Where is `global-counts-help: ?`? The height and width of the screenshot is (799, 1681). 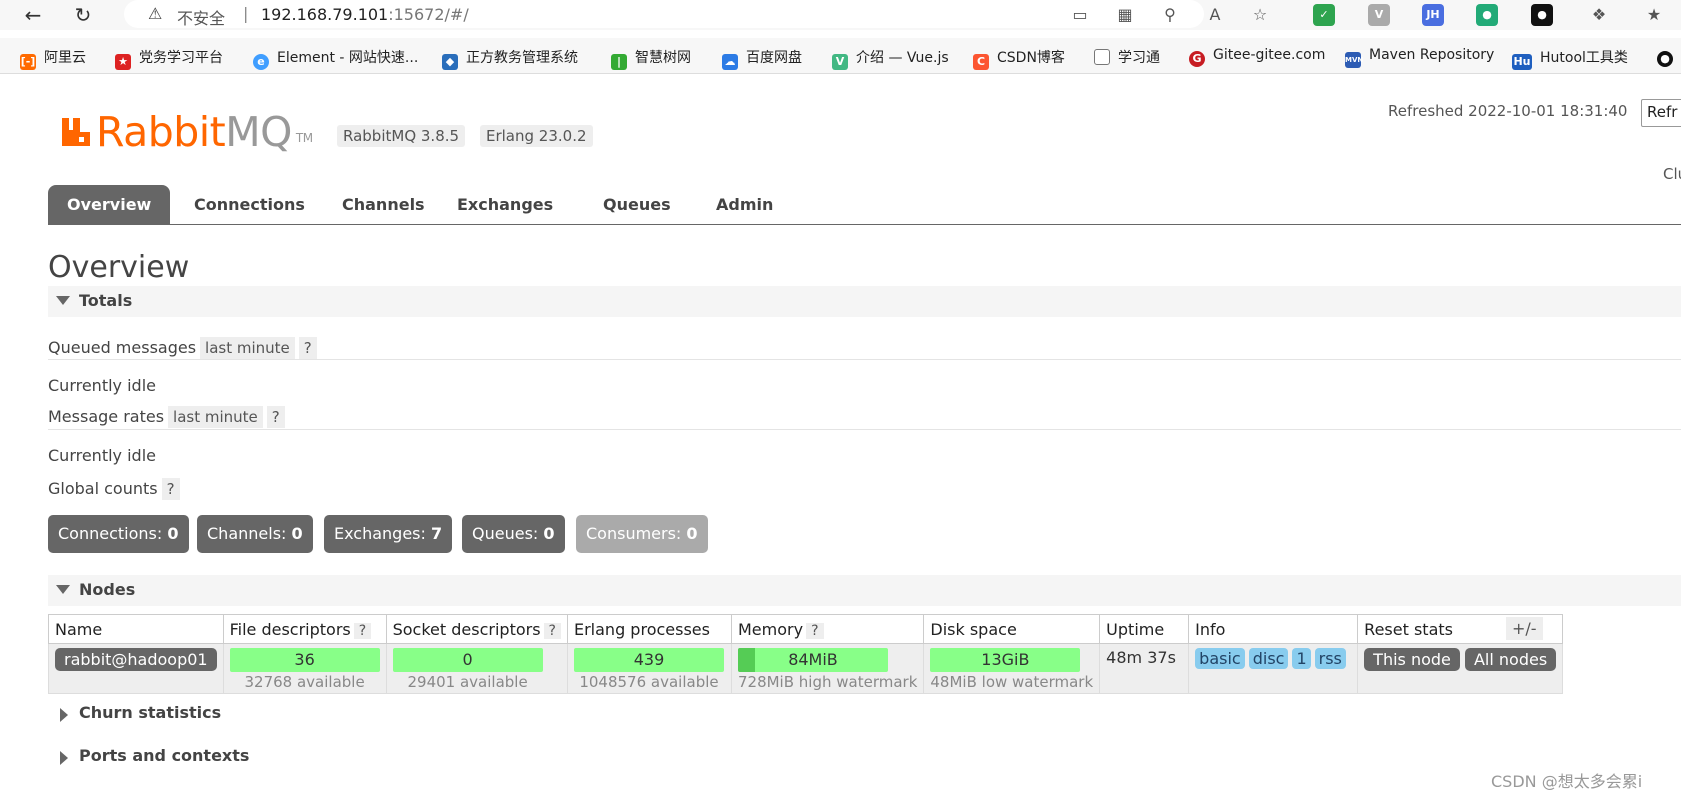
global-counts-help: ? is located at coordinates (170, 489).